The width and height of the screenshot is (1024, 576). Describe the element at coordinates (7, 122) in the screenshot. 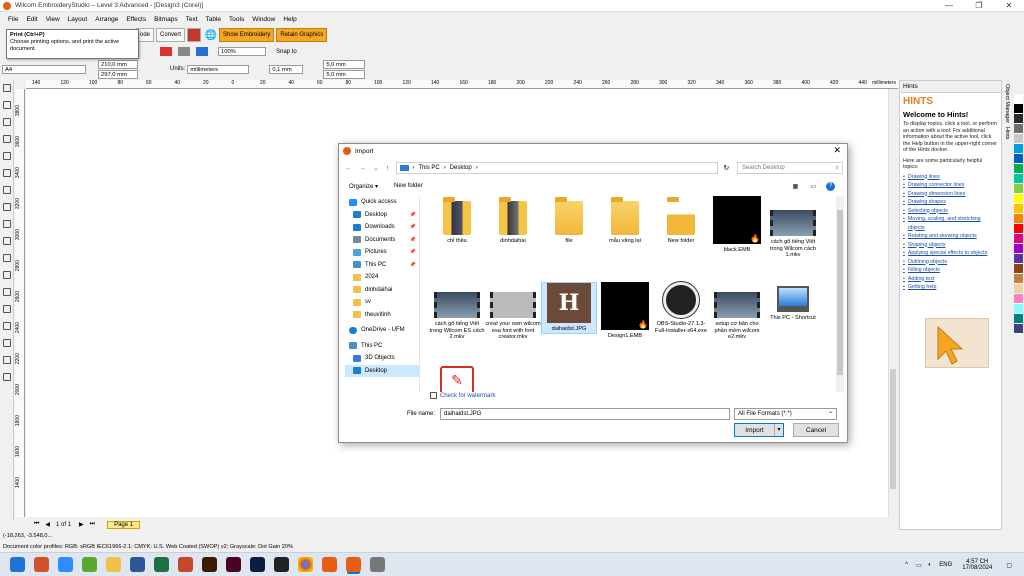

I see `crop-tool-icon` at that location.